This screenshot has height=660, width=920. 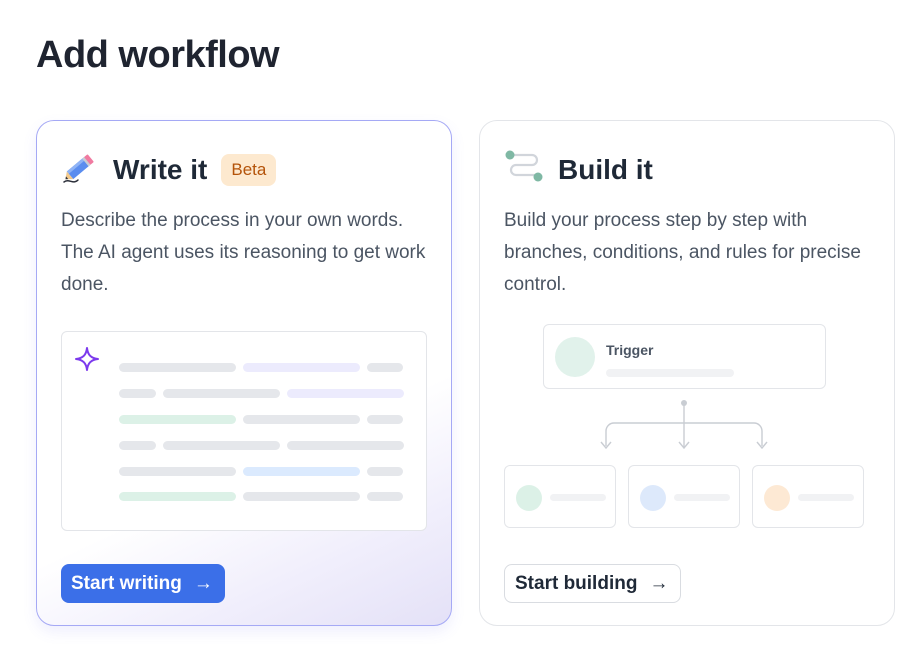 I want to click on page-title: Add workflow, so click(x=158, y=55).